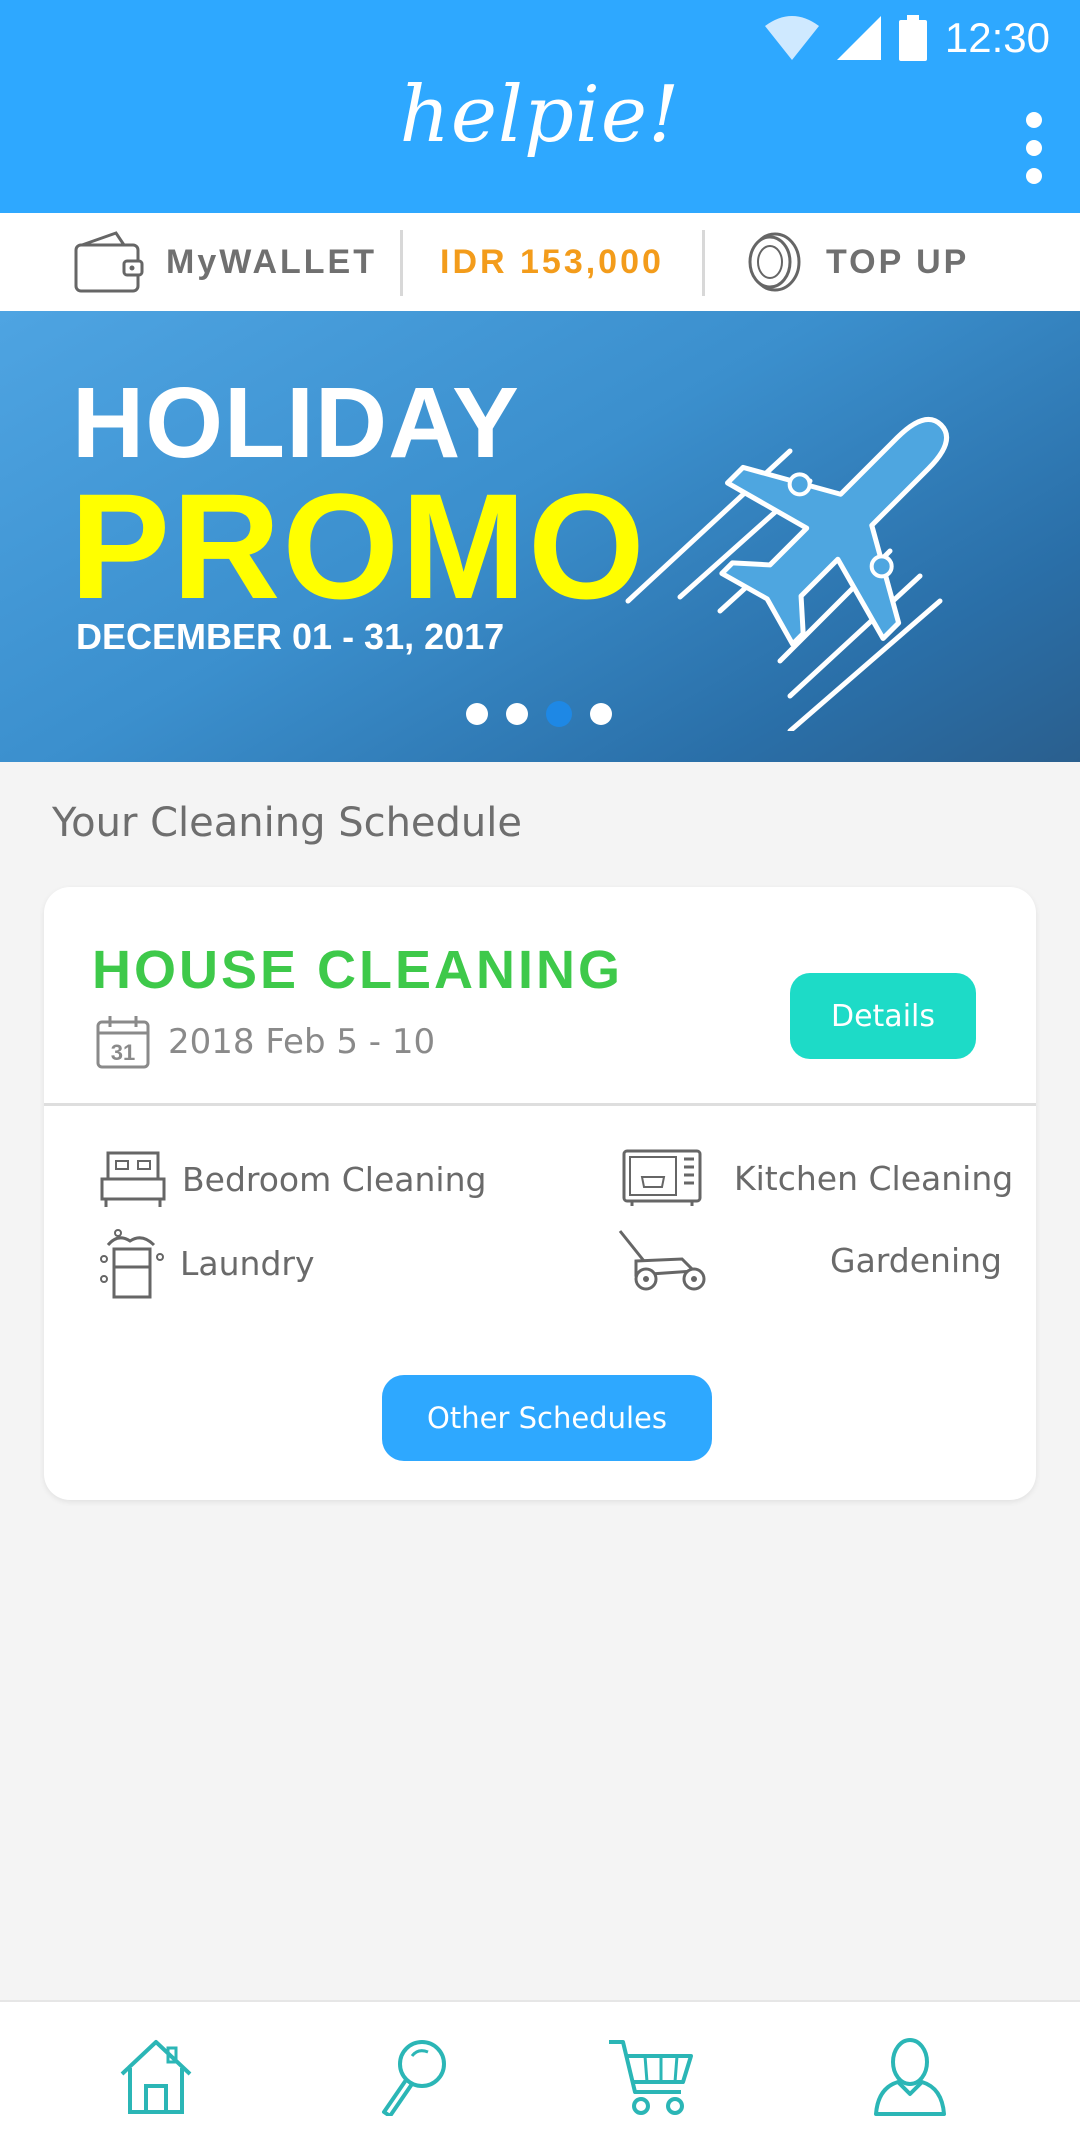 This screenshot has width=1080, height=2148. What do you see at coordinates (358, 970) in the screenshot?
I see `schedule-title: HOUSE CLEANING` at bounding box center [358, 970].